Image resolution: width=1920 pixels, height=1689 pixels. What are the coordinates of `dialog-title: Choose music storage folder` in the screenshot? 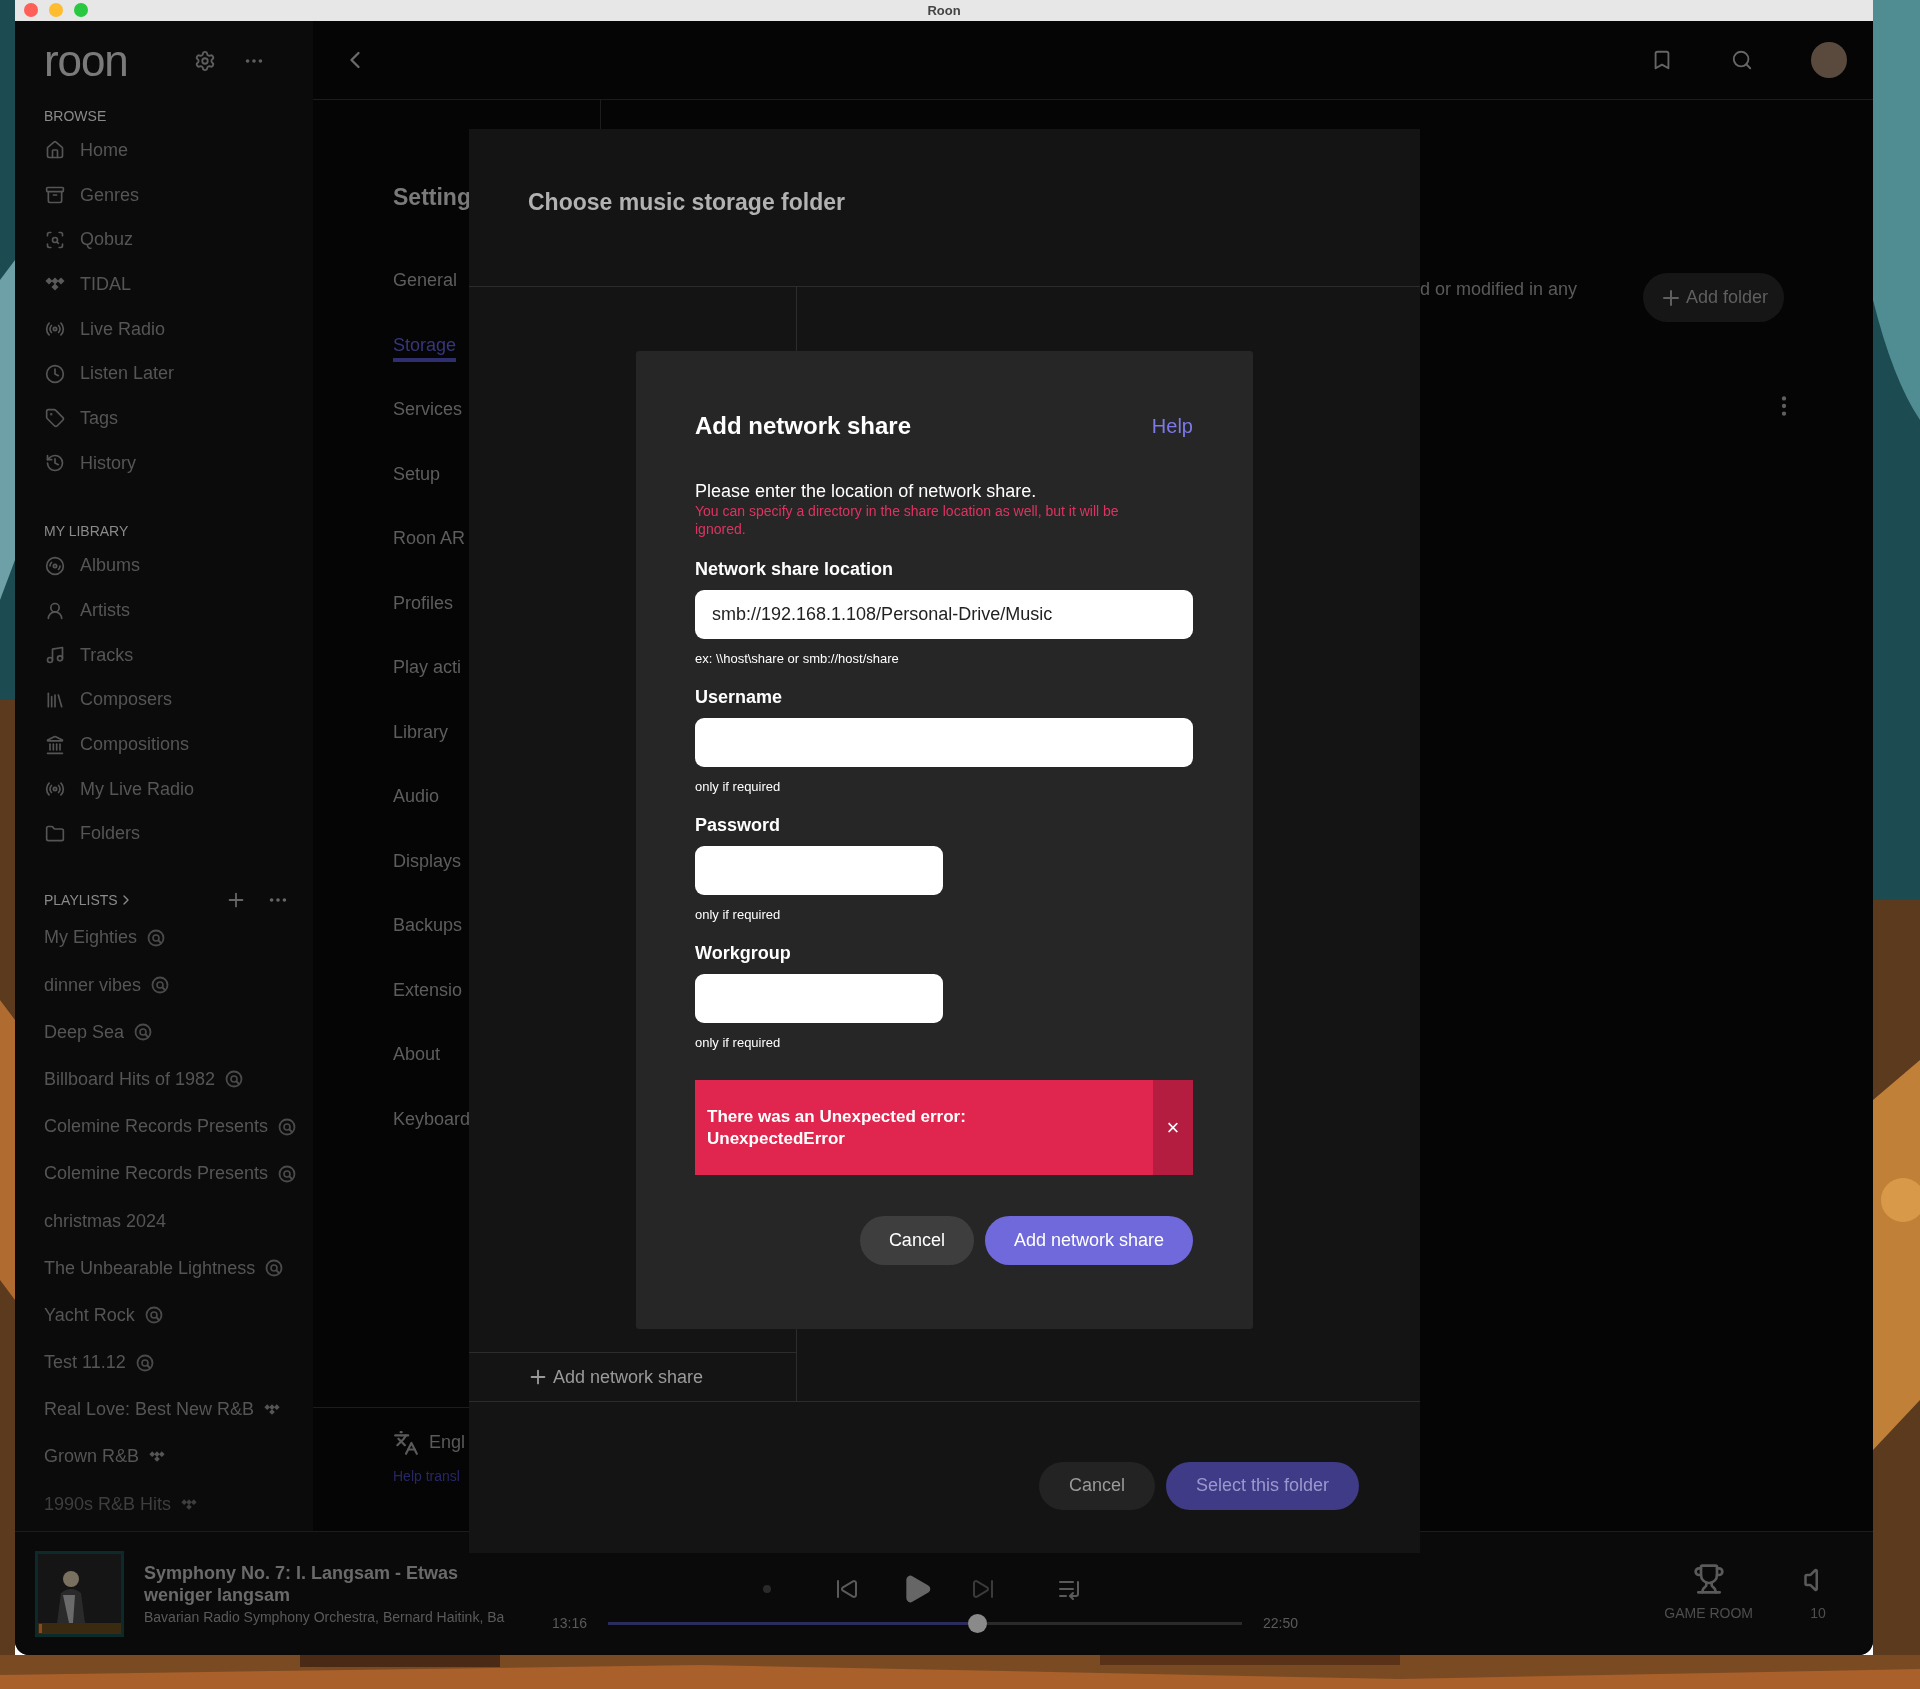 It's located at (686, 203).